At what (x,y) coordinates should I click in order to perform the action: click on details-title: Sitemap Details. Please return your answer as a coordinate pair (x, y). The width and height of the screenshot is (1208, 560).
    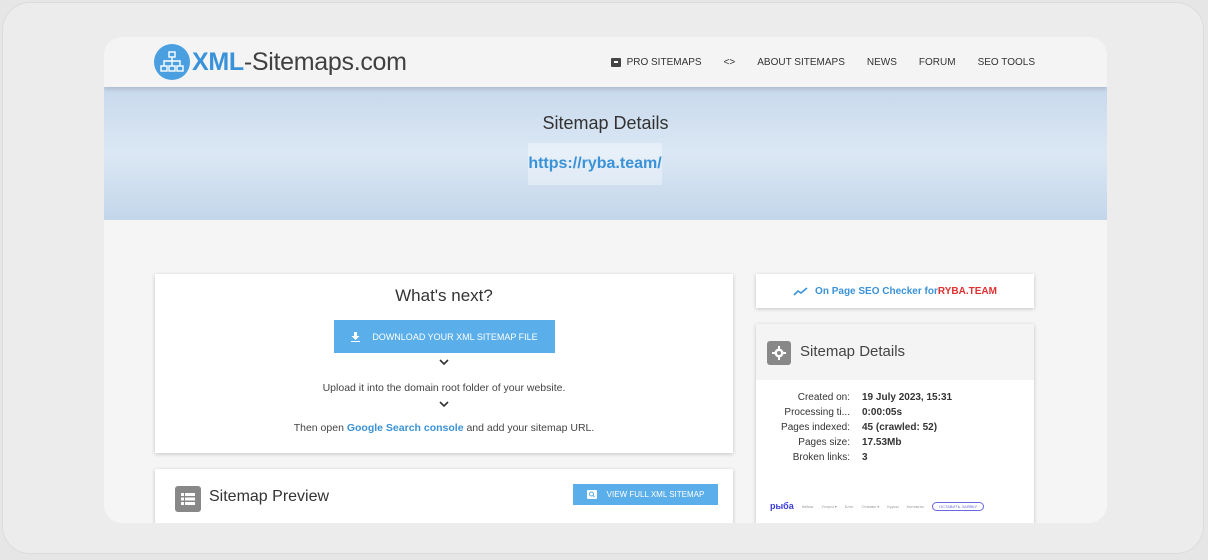
    Looking at the image, I should click on (853, 351).